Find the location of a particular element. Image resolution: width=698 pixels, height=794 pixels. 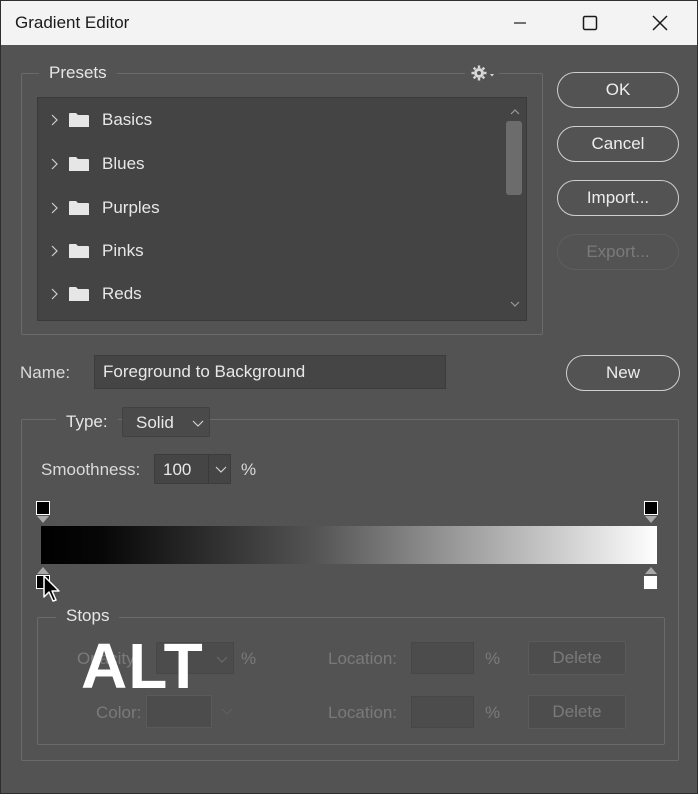

gear-icon is located at coordinates (482, 73).